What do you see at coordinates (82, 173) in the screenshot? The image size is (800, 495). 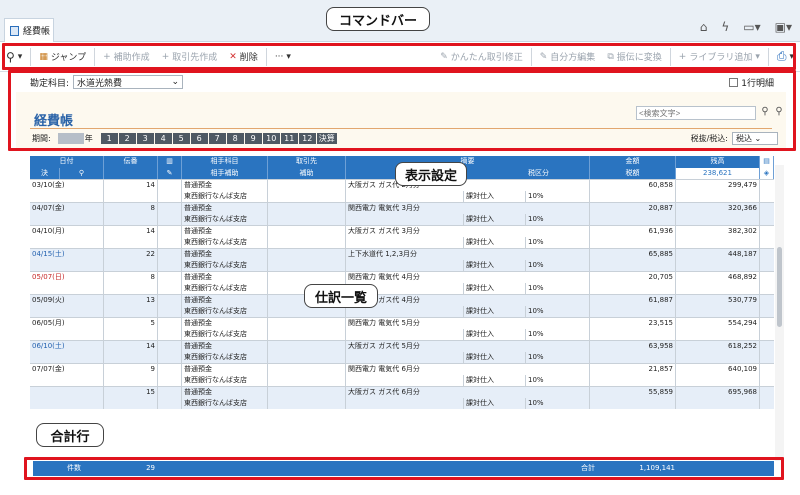 I see `search-icon: ⚲` at bounding box center [82, 173].